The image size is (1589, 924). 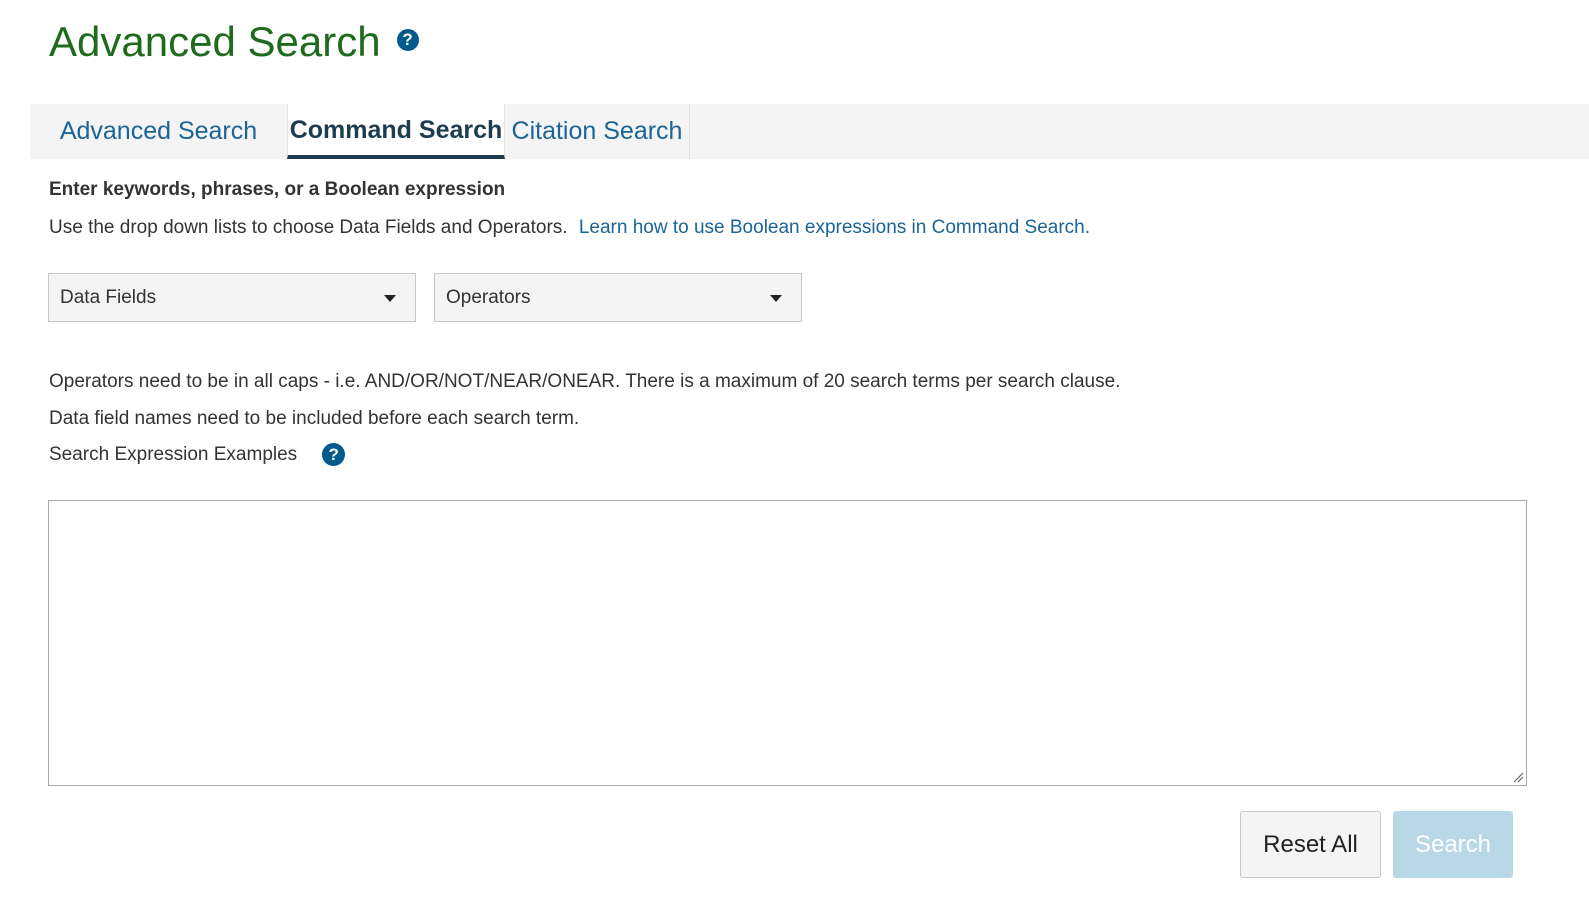 I want to click on operators-dropdown: Operators, so click(x=618, y=297).